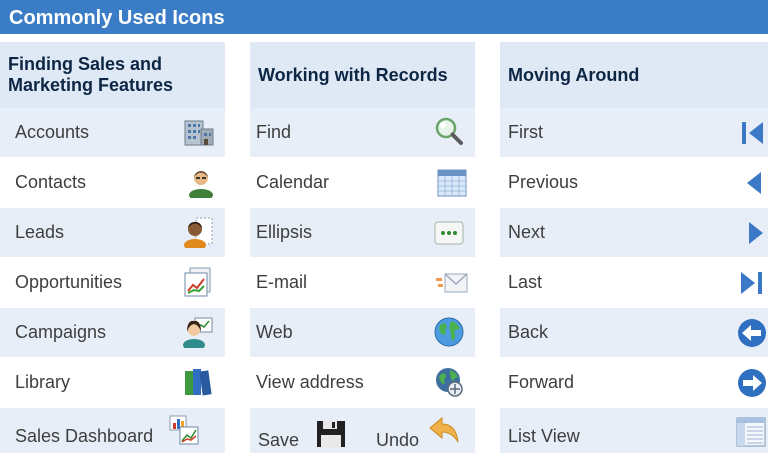  I want to click on dashboard-chart-icon, so click(184, 430).